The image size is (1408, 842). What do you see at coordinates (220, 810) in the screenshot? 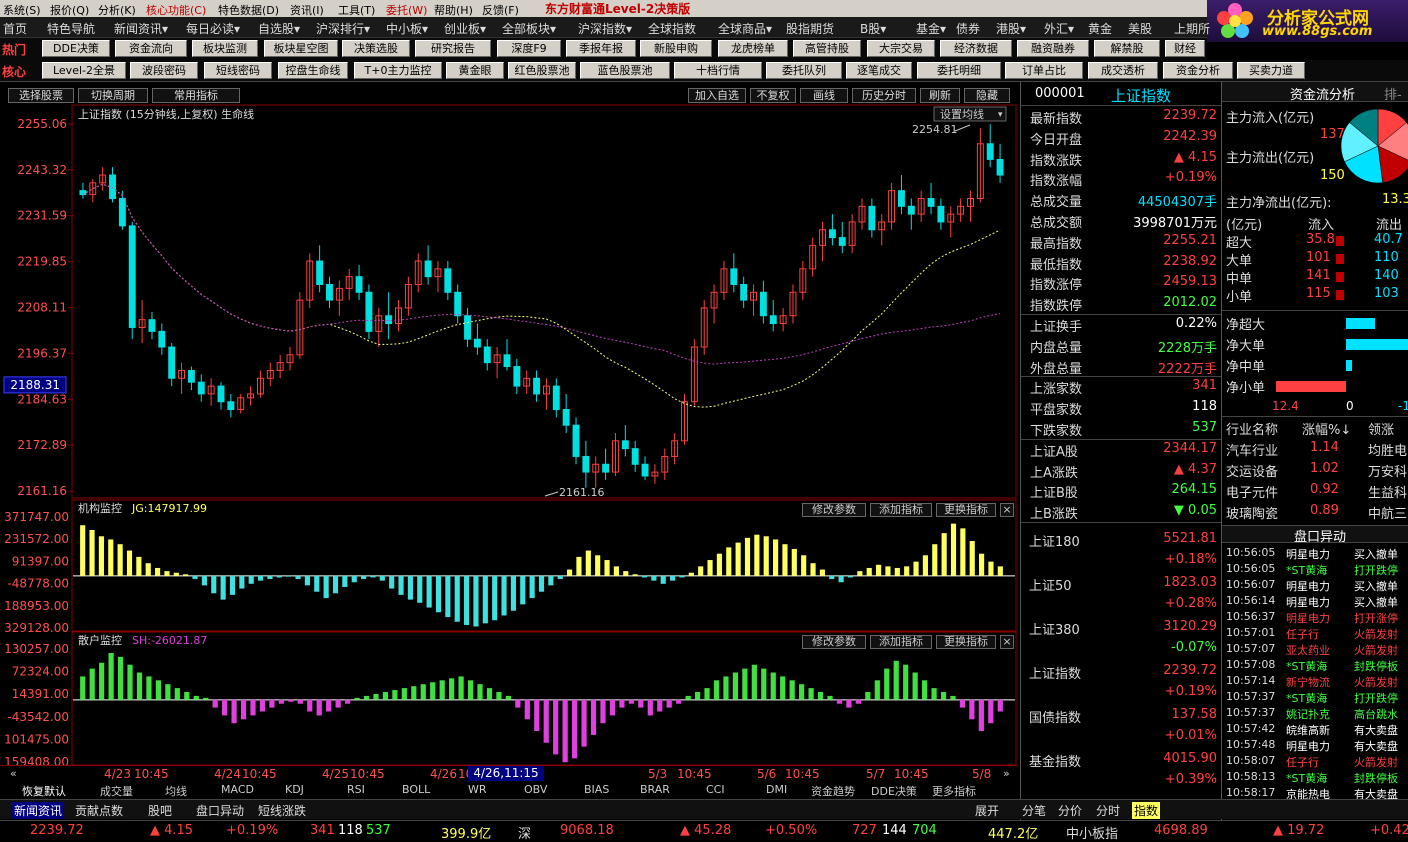
I see `news-tab-3: 盘口异动` at bounding box center [220, 810].